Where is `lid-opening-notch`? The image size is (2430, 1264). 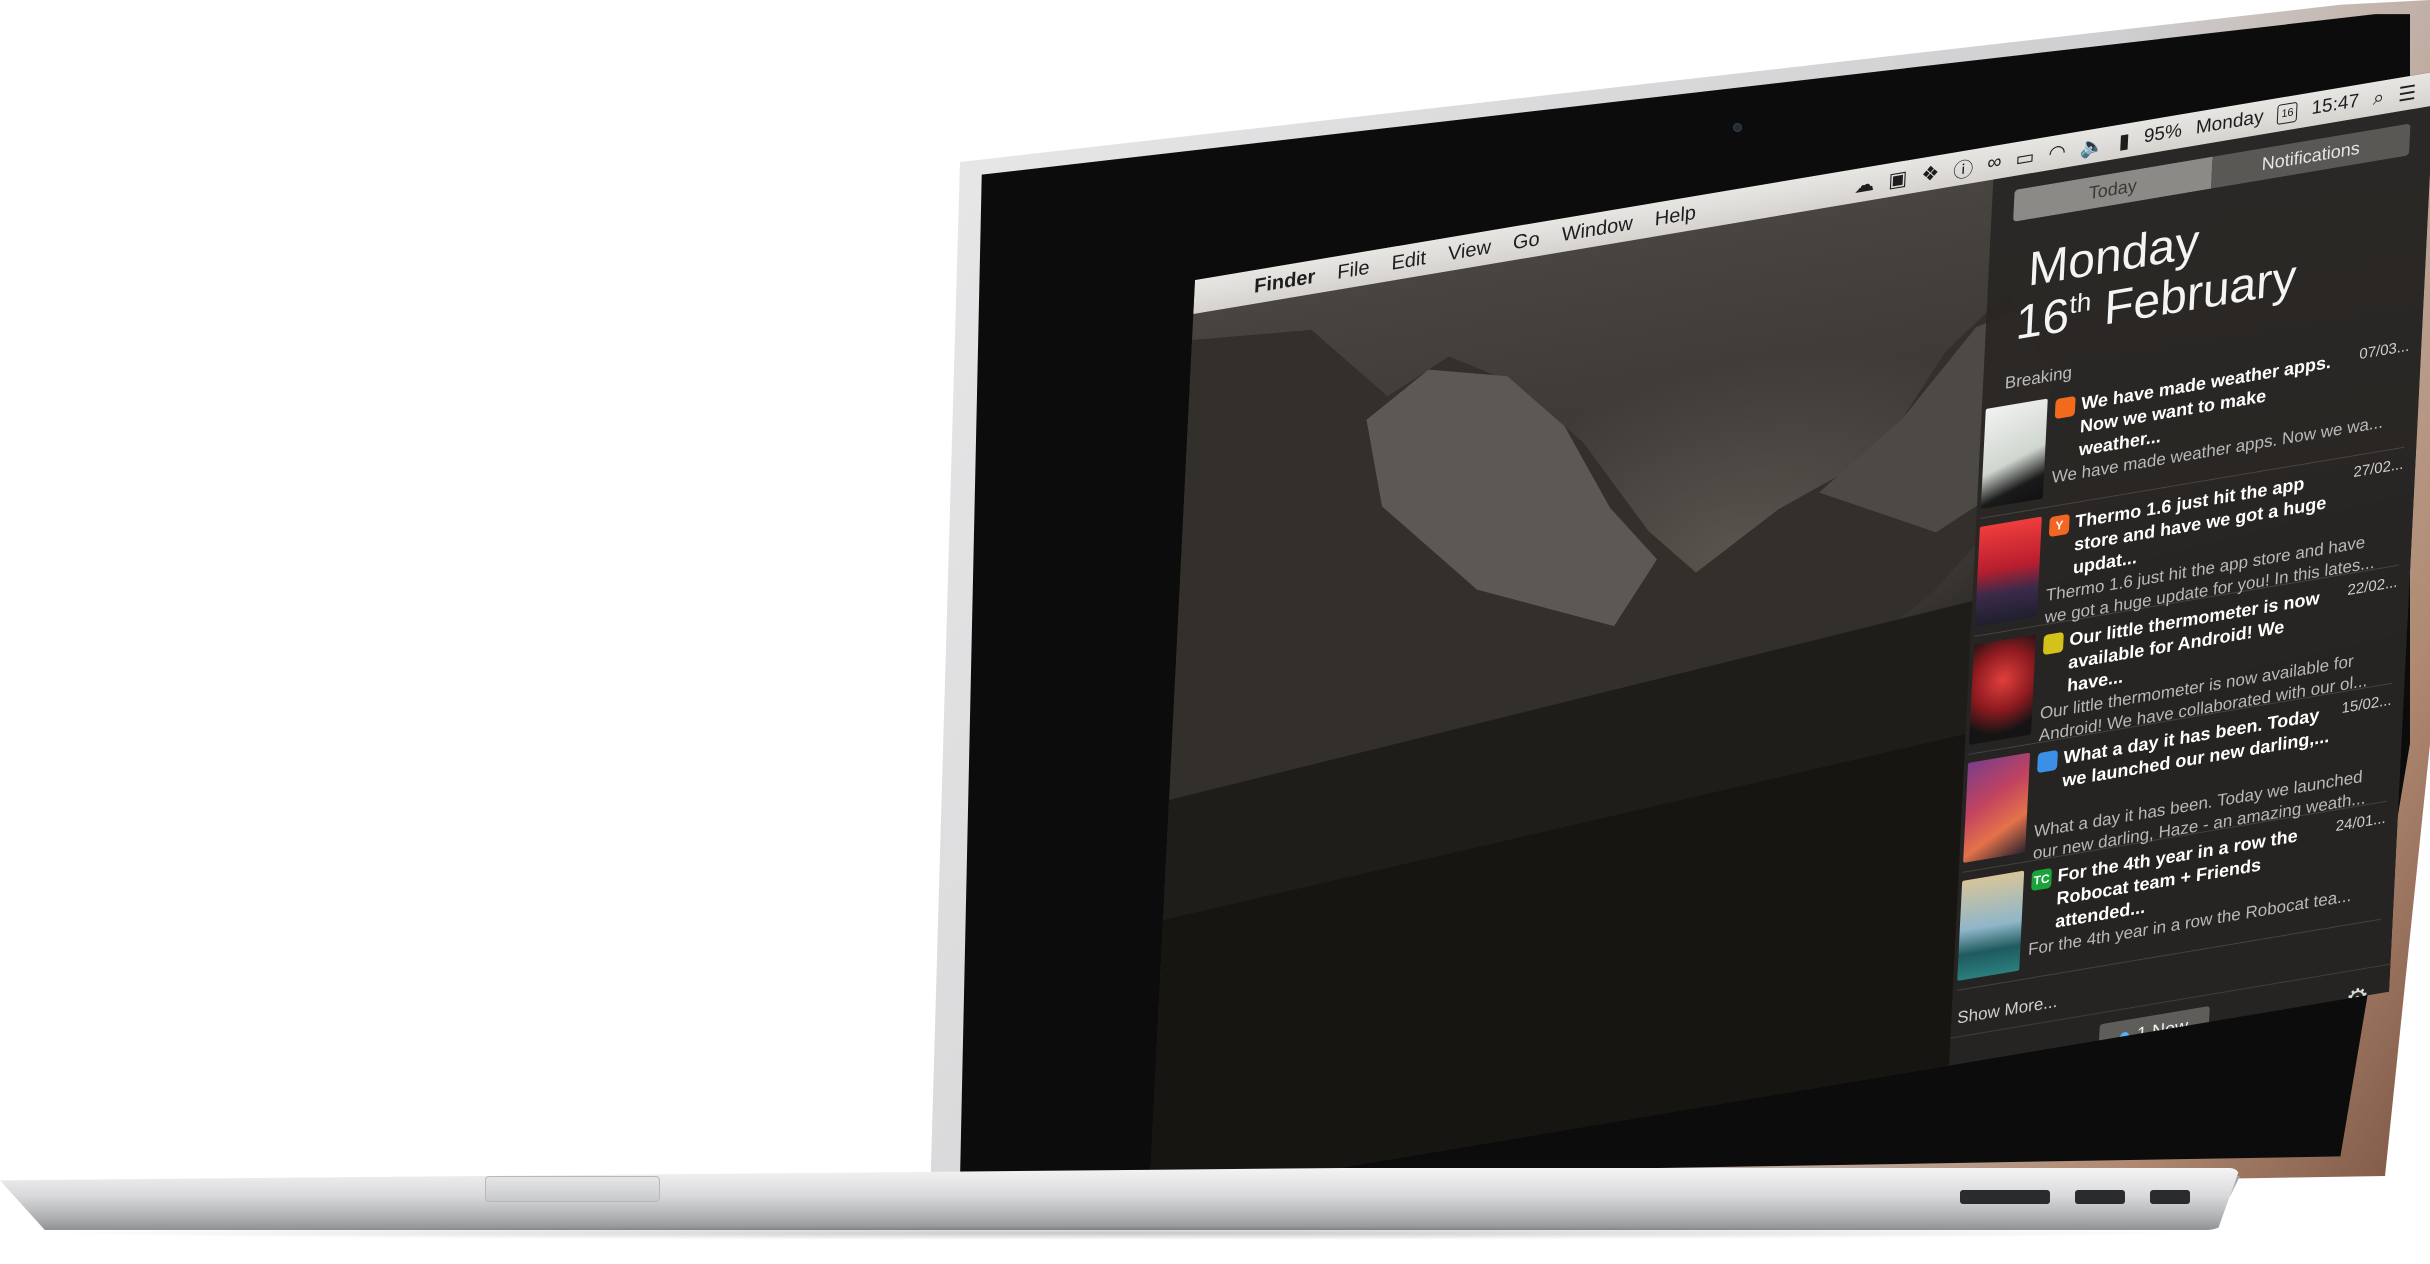 lid-opening-notch is located at coordinates (572, 1189).